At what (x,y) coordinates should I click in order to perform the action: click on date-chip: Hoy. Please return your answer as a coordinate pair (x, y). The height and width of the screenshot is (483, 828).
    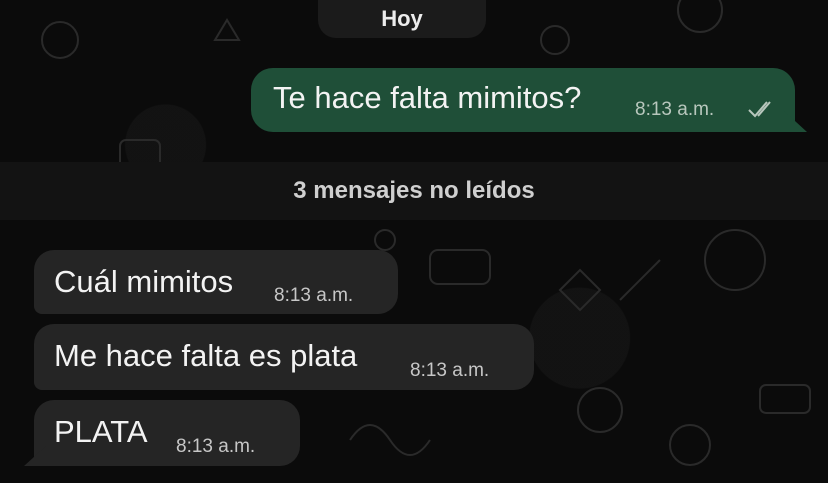
    Looking at the image, I should click on (402, 19).